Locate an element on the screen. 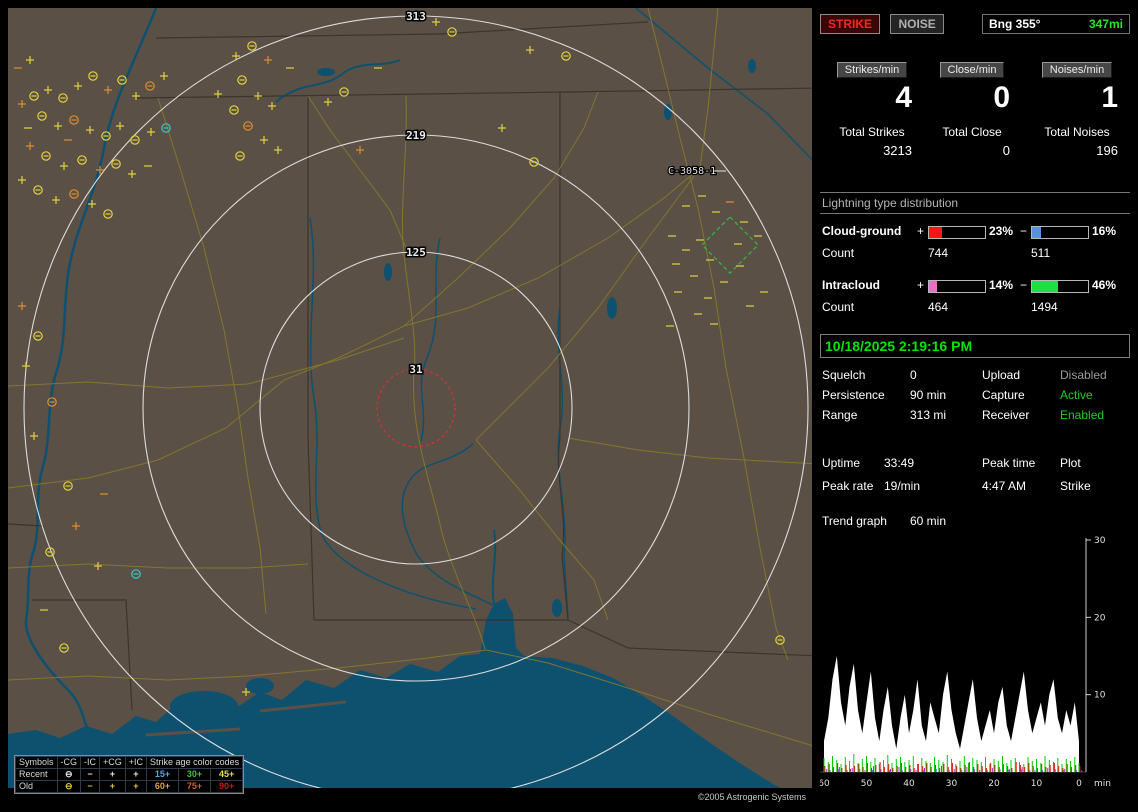  noises-per-min-value: 1 is located at coordinates (1109, 97).